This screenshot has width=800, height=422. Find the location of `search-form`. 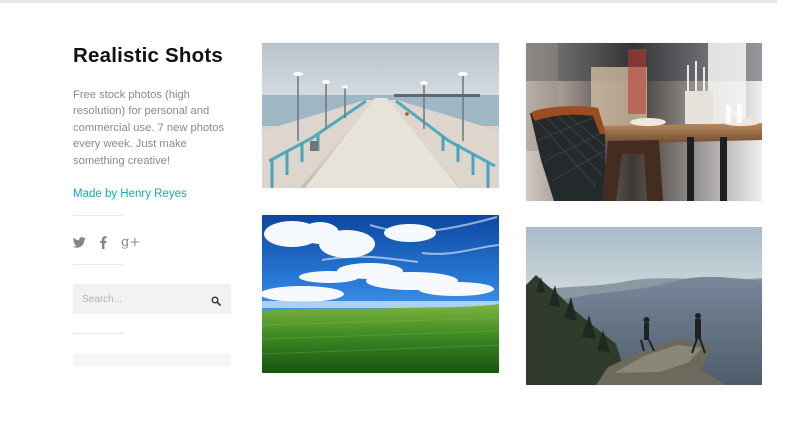

search-form is located at coordinates (152, 299).